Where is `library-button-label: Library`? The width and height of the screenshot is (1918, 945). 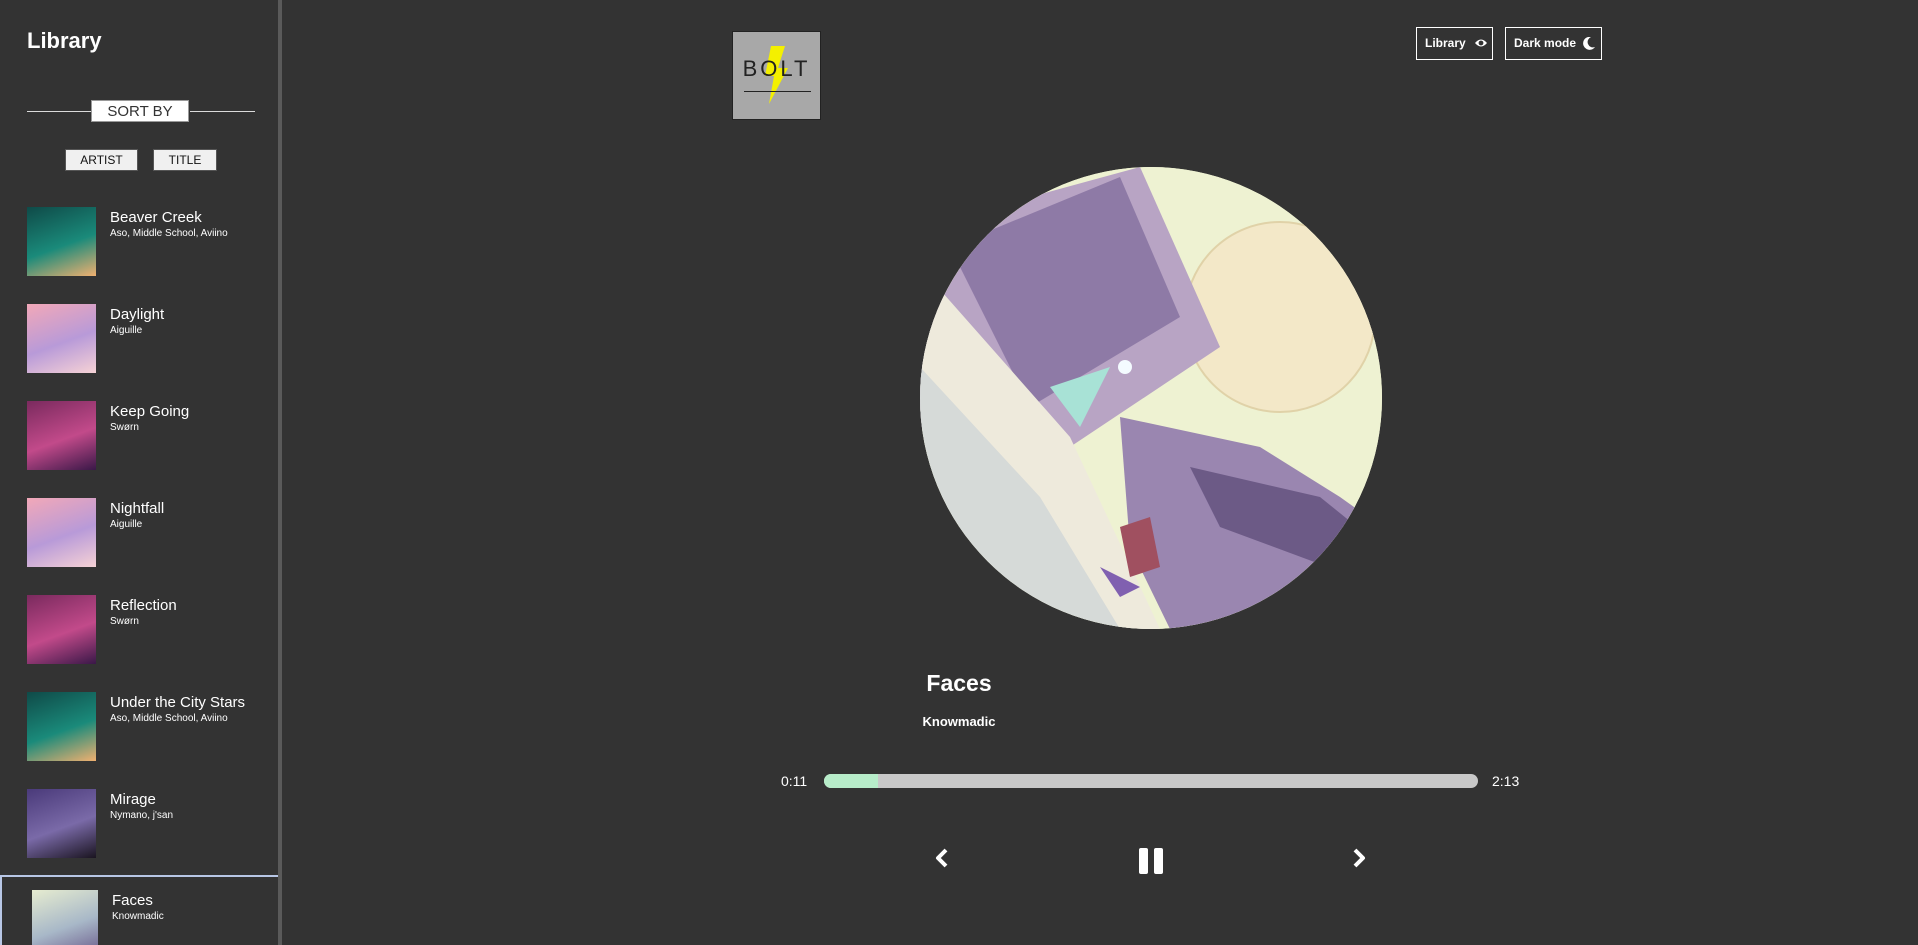
library-button-label: Library is located at coordinates (1445, 43).